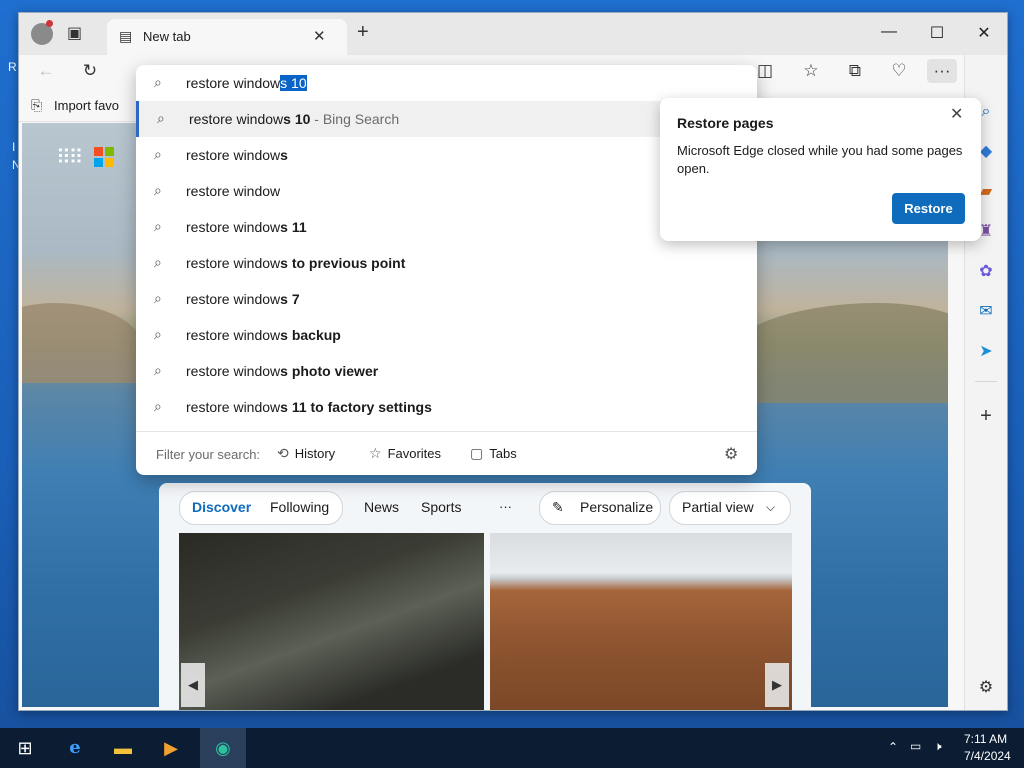 The width and height of the screenshot is (1024, 768). Describe the element at coordinates (441, 507) in the screenshot. I see `tab-sports: Sports` at that location.